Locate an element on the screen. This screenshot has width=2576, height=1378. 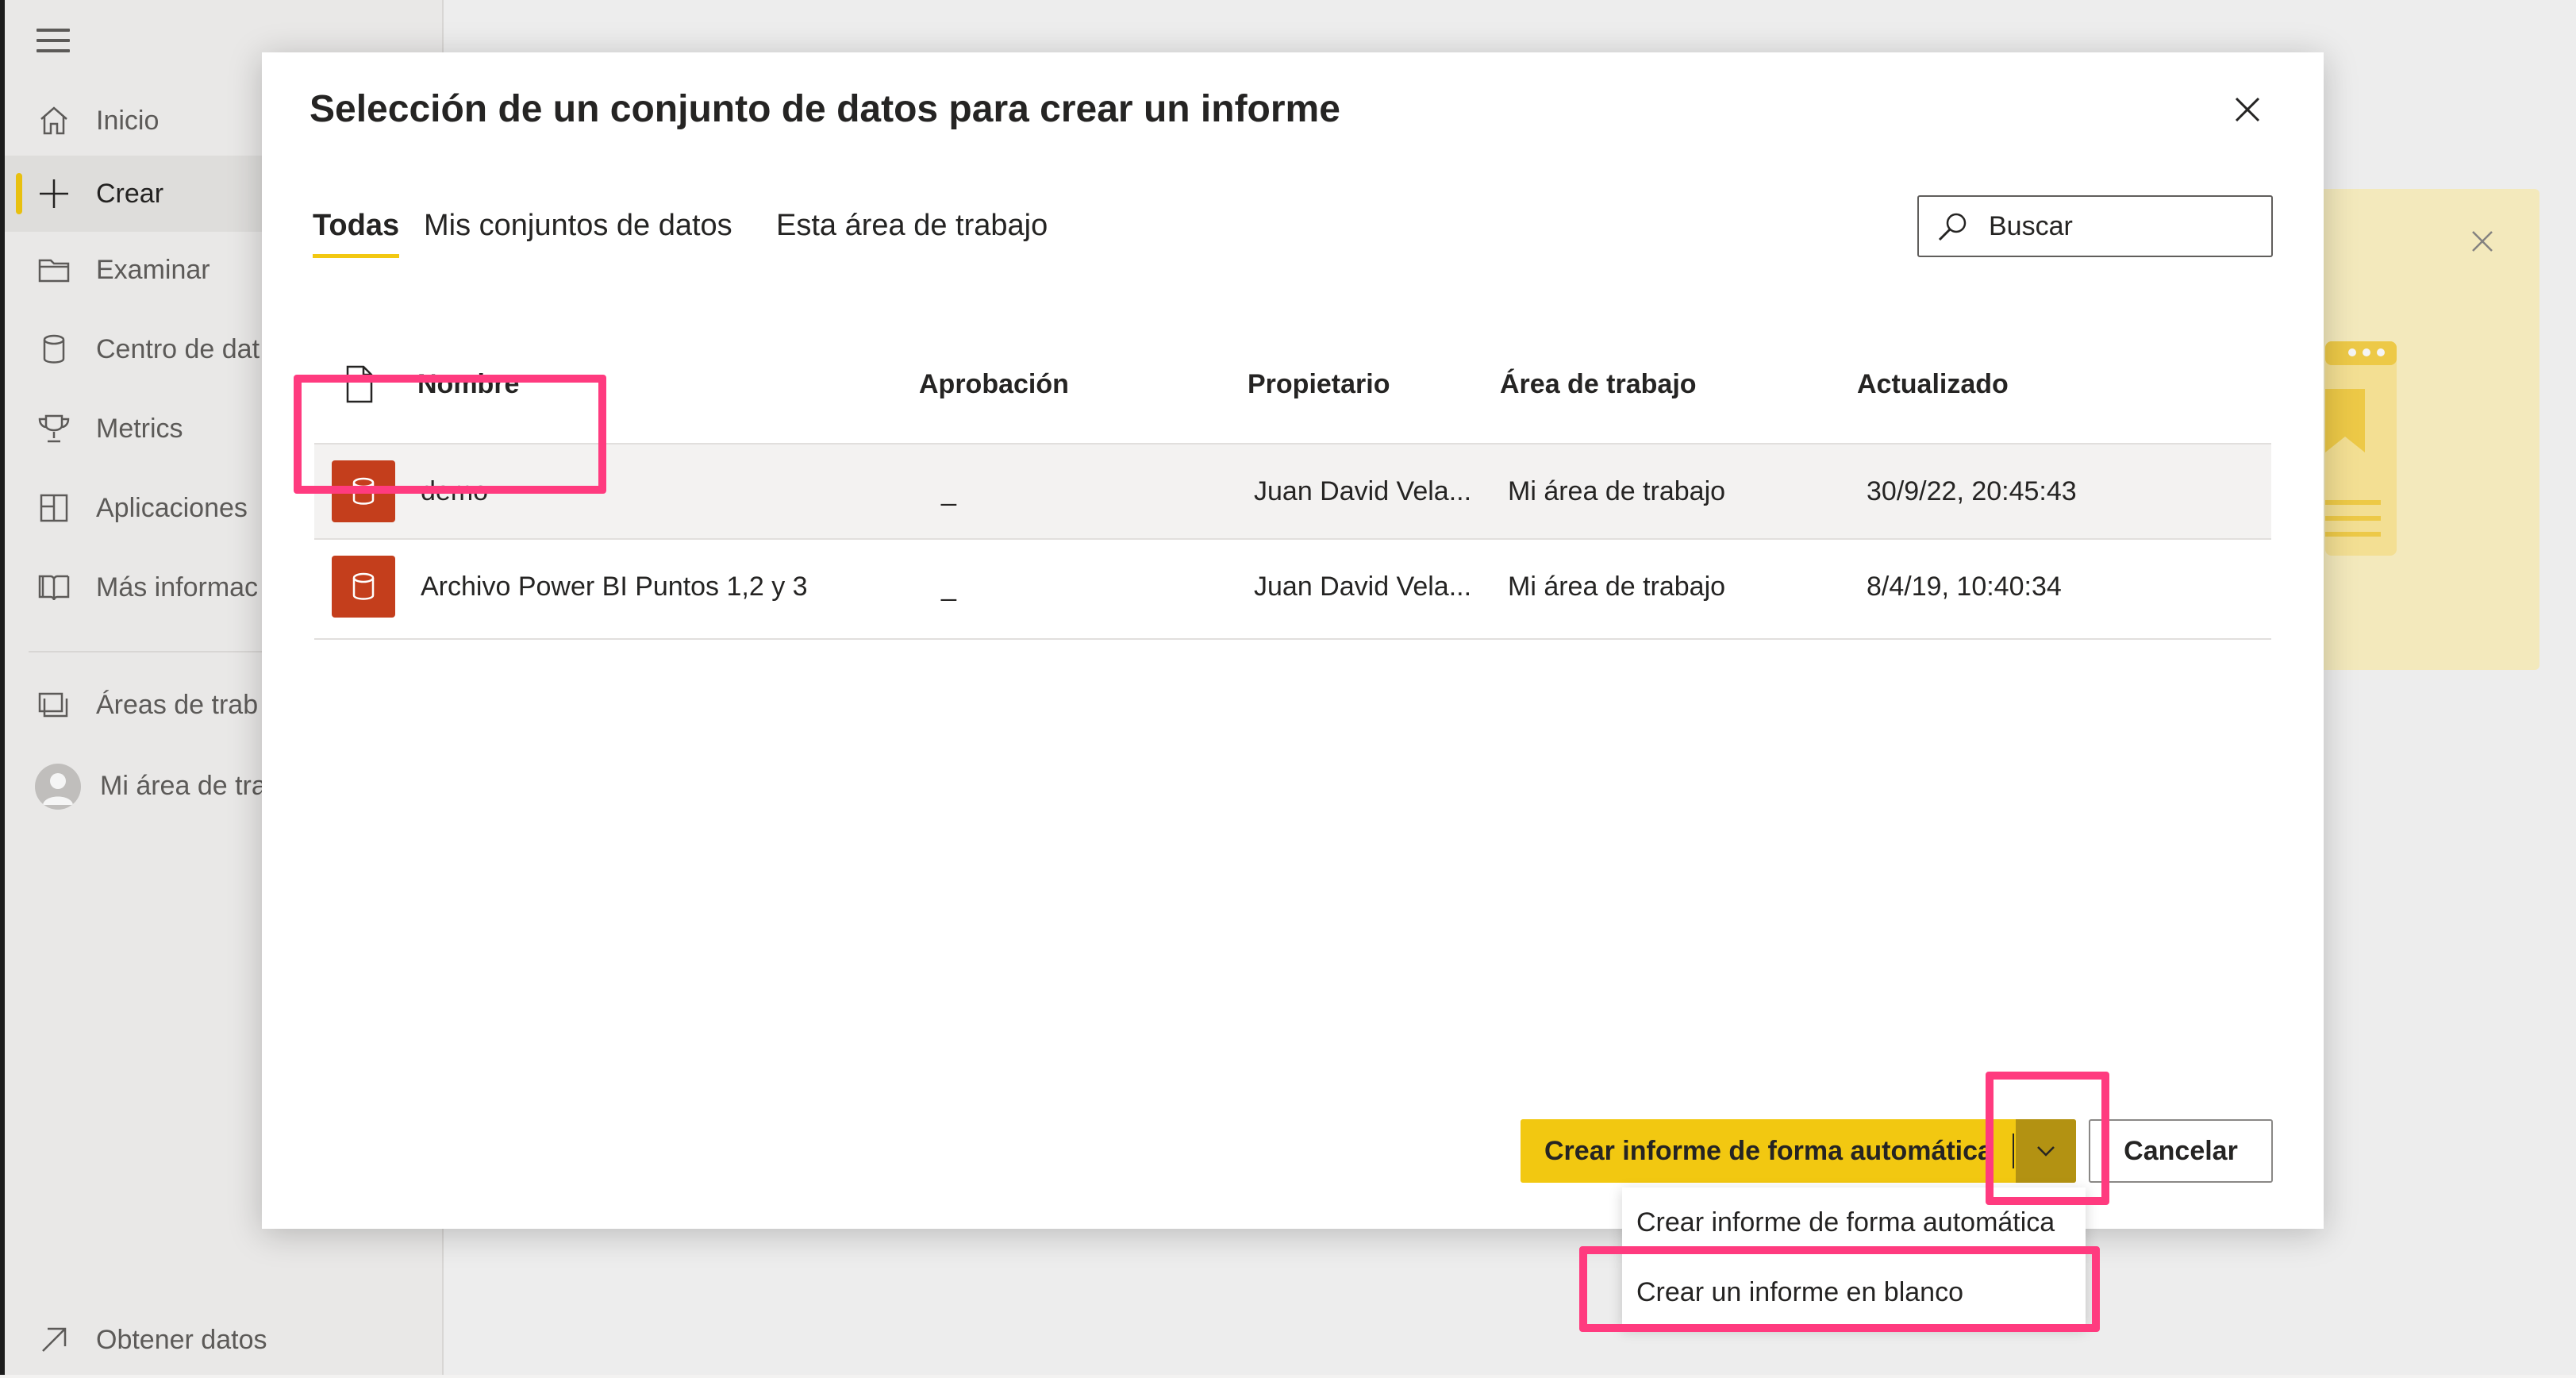
menu-item-create-auto: Crear informe de forma automática is located at coordinates (1854, 1222).